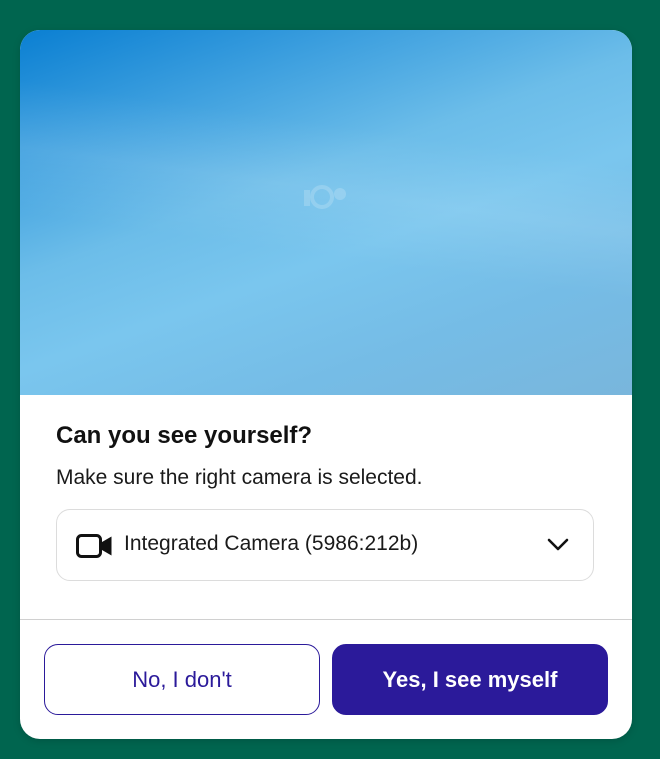 The width and height of the screenshot is (660, 759). What do you see at coordinates (239, 477) in the screenshot?
I see `dialog-subtitle: Make sure the right camera is selected.` at bounding box center [239, 477].